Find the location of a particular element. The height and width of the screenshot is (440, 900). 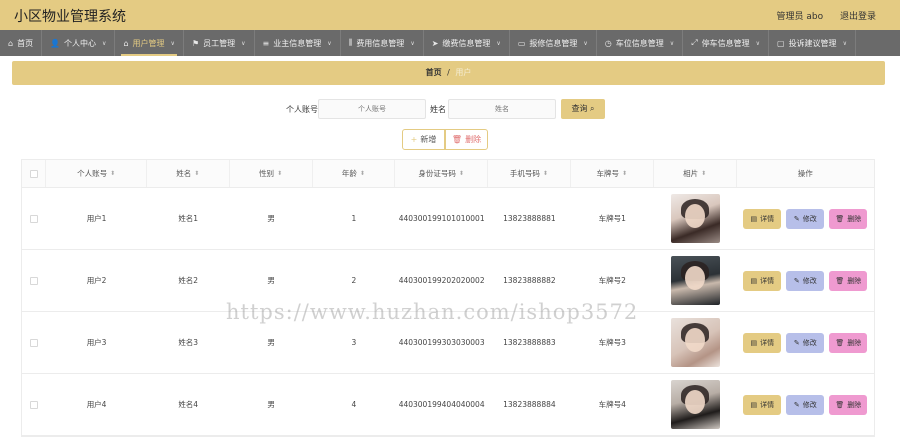

nav-item-0: ⌂ 首页 is located at coordinates (21, 43).